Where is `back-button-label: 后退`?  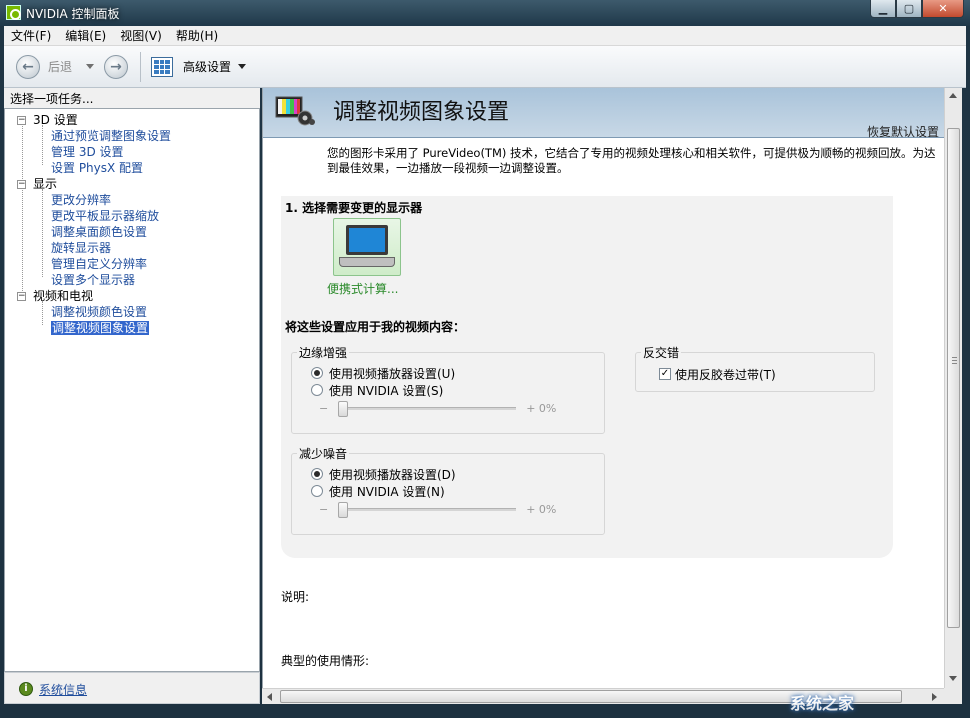 back-button-label: 后退 is located at coordinates (60, 66).